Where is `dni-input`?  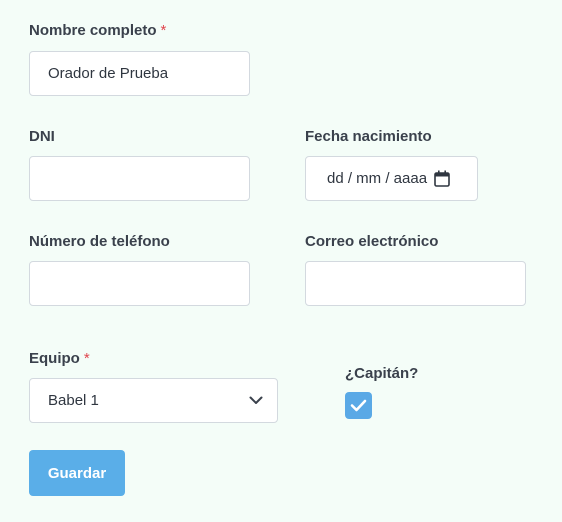
dni-input is located at coordinates (139, 178).